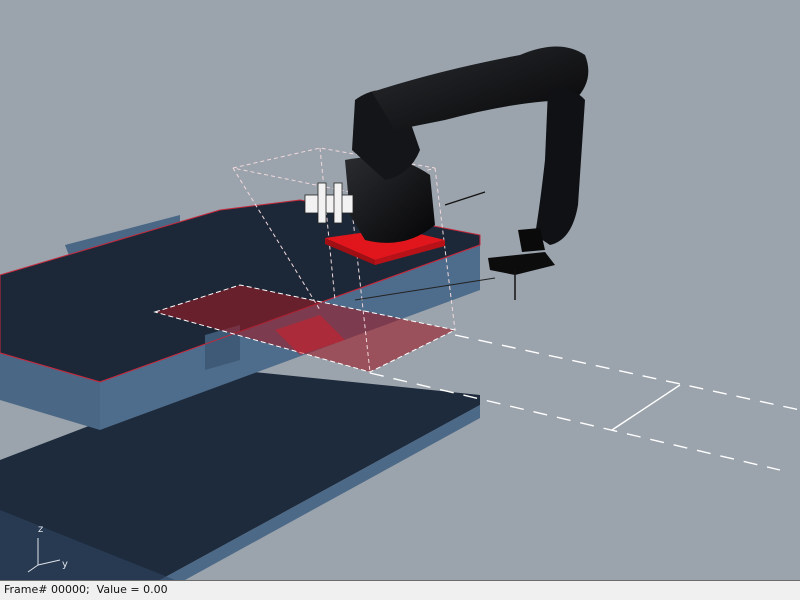 The image size is (800, 600). I want to click on guide-cross, so click(646, 407).